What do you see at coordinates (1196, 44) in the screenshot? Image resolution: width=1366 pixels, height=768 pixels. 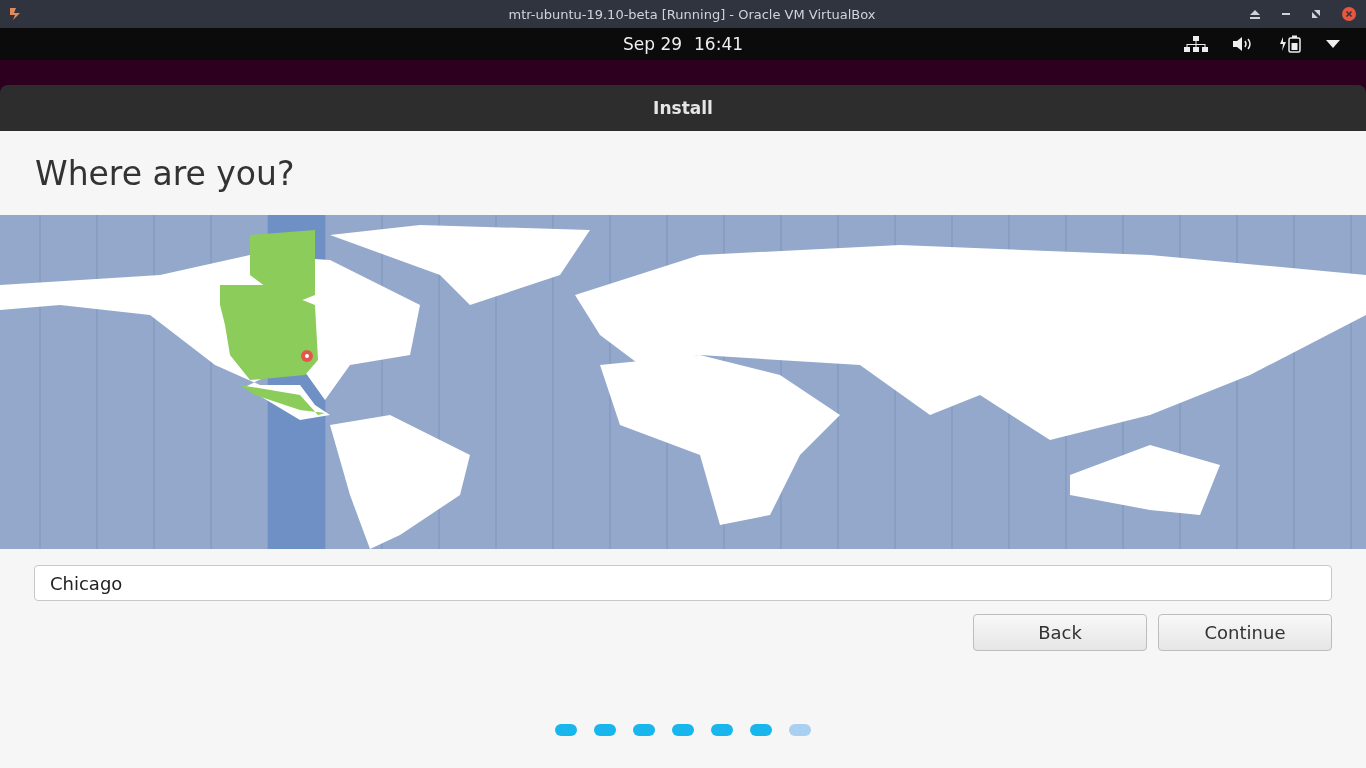 I see `network-icon` at bounding box center [1196, 44].